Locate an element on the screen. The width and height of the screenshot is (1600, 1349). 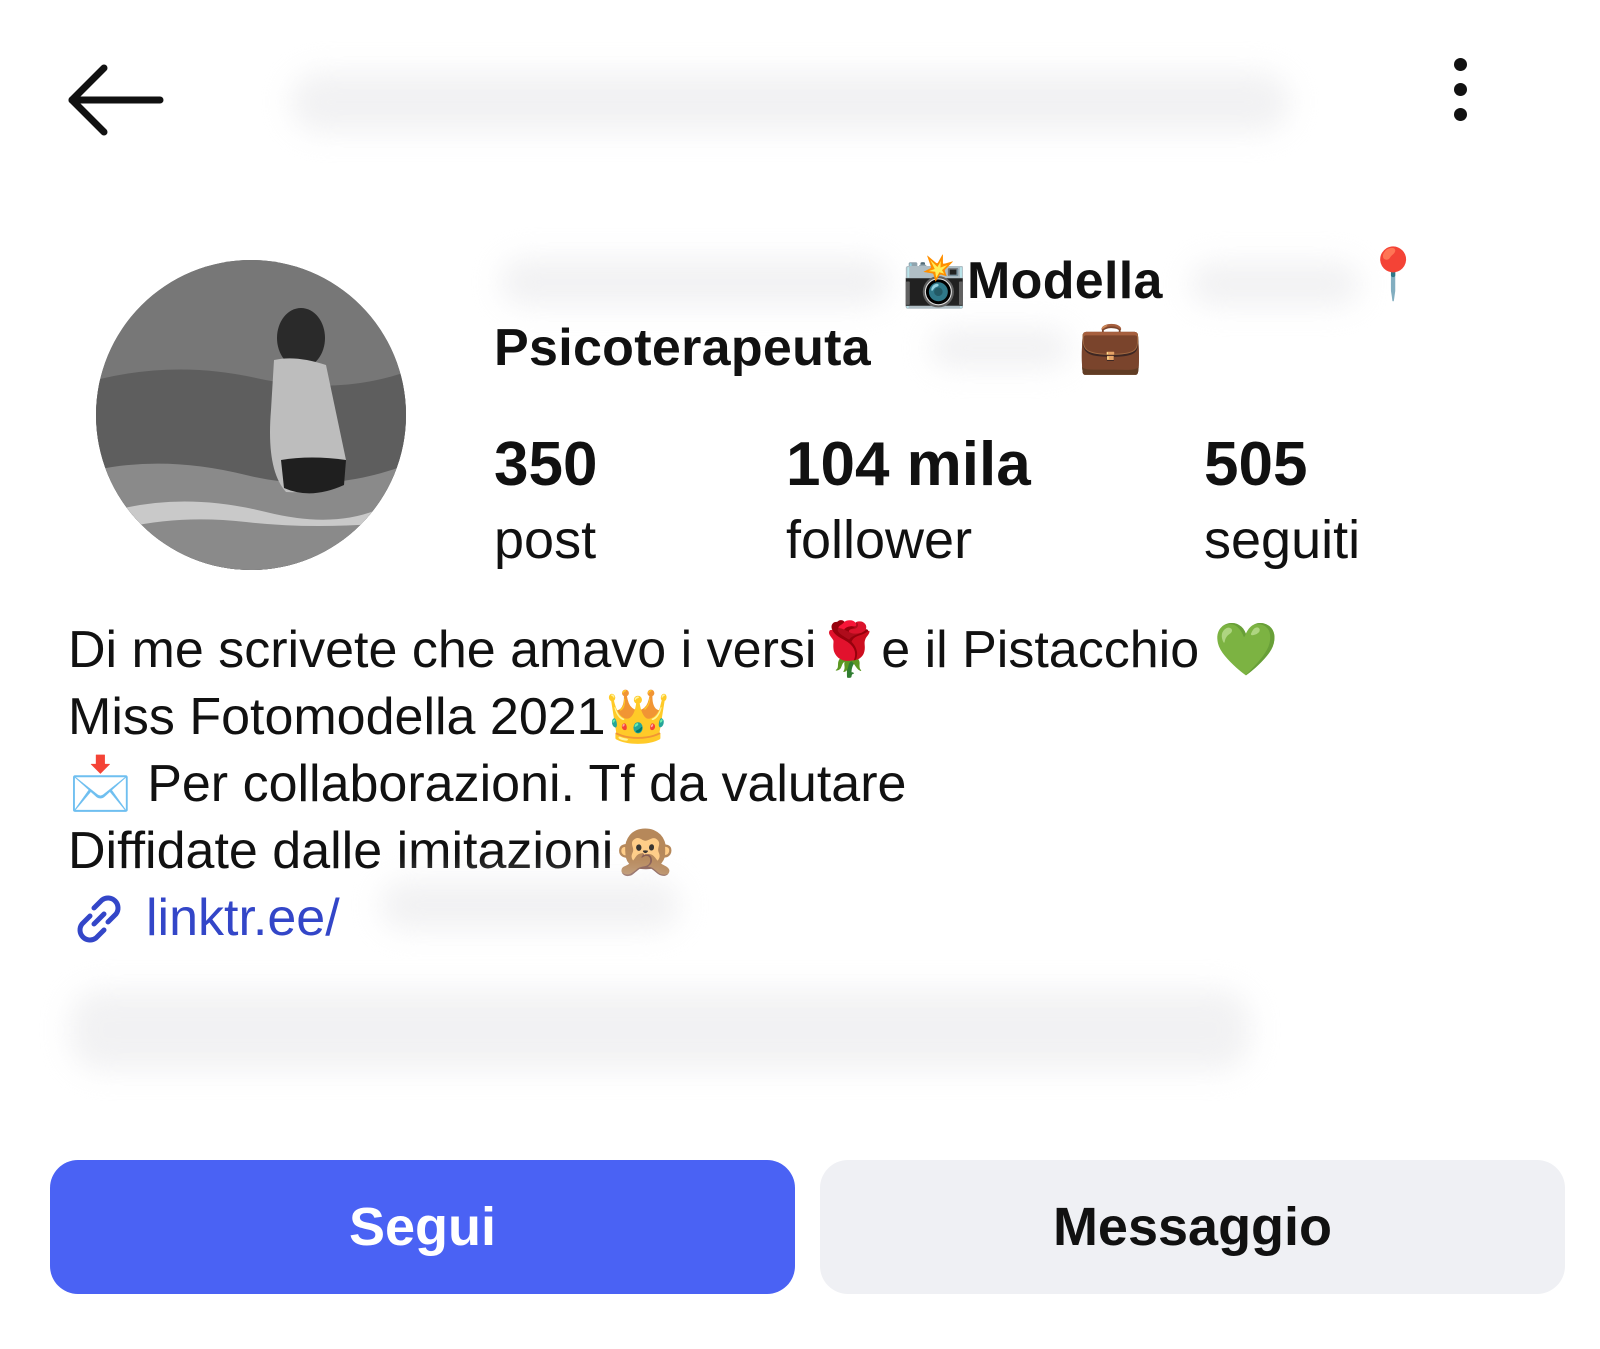
mutual-followers-redacted is located at coordinates (660, 1030).